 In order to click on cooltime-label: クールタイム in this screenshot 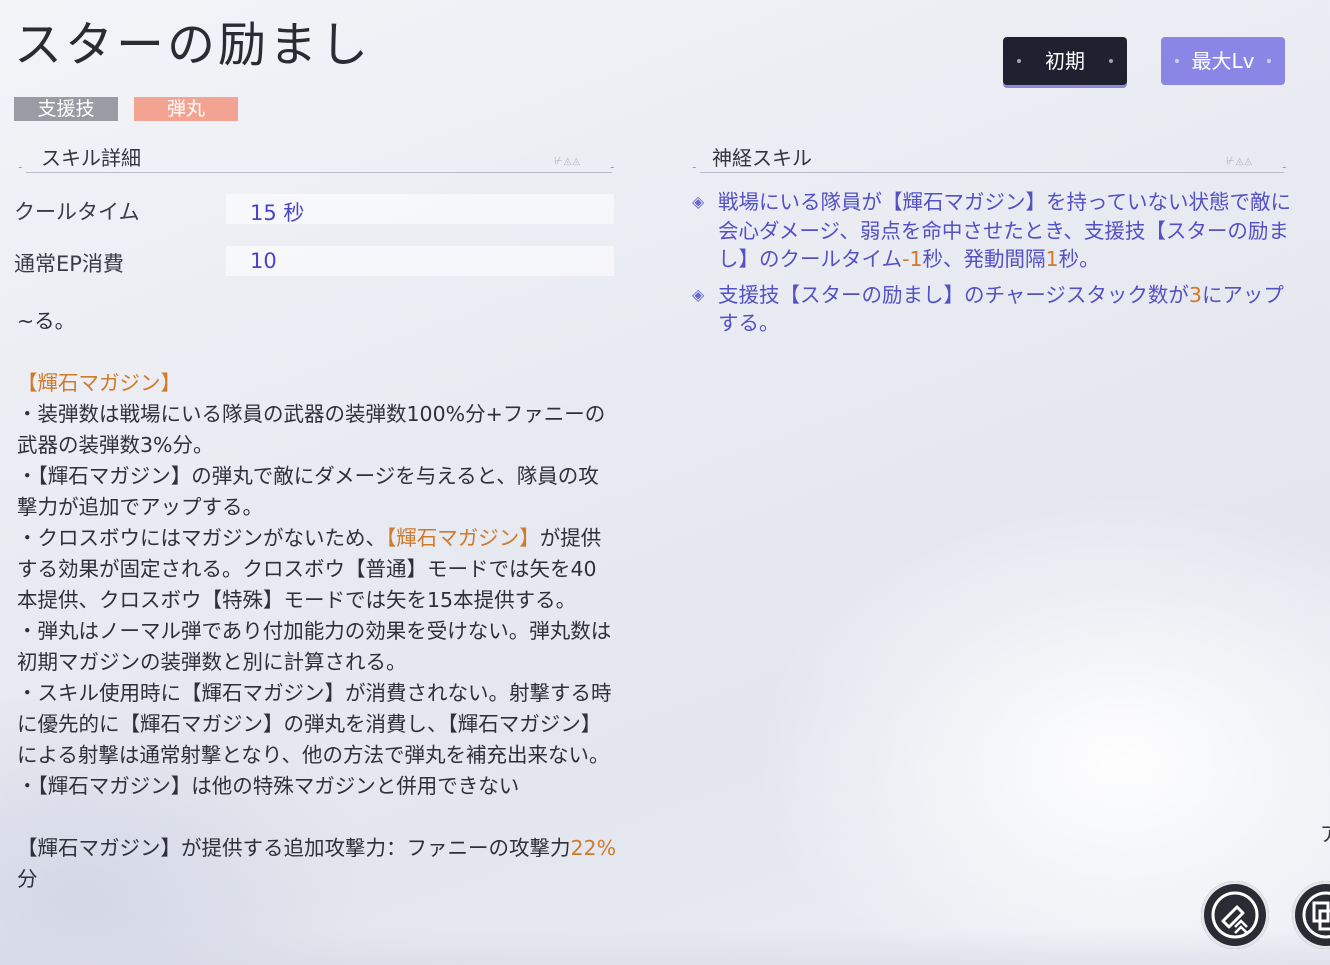, I will do `click(77, 212)`.